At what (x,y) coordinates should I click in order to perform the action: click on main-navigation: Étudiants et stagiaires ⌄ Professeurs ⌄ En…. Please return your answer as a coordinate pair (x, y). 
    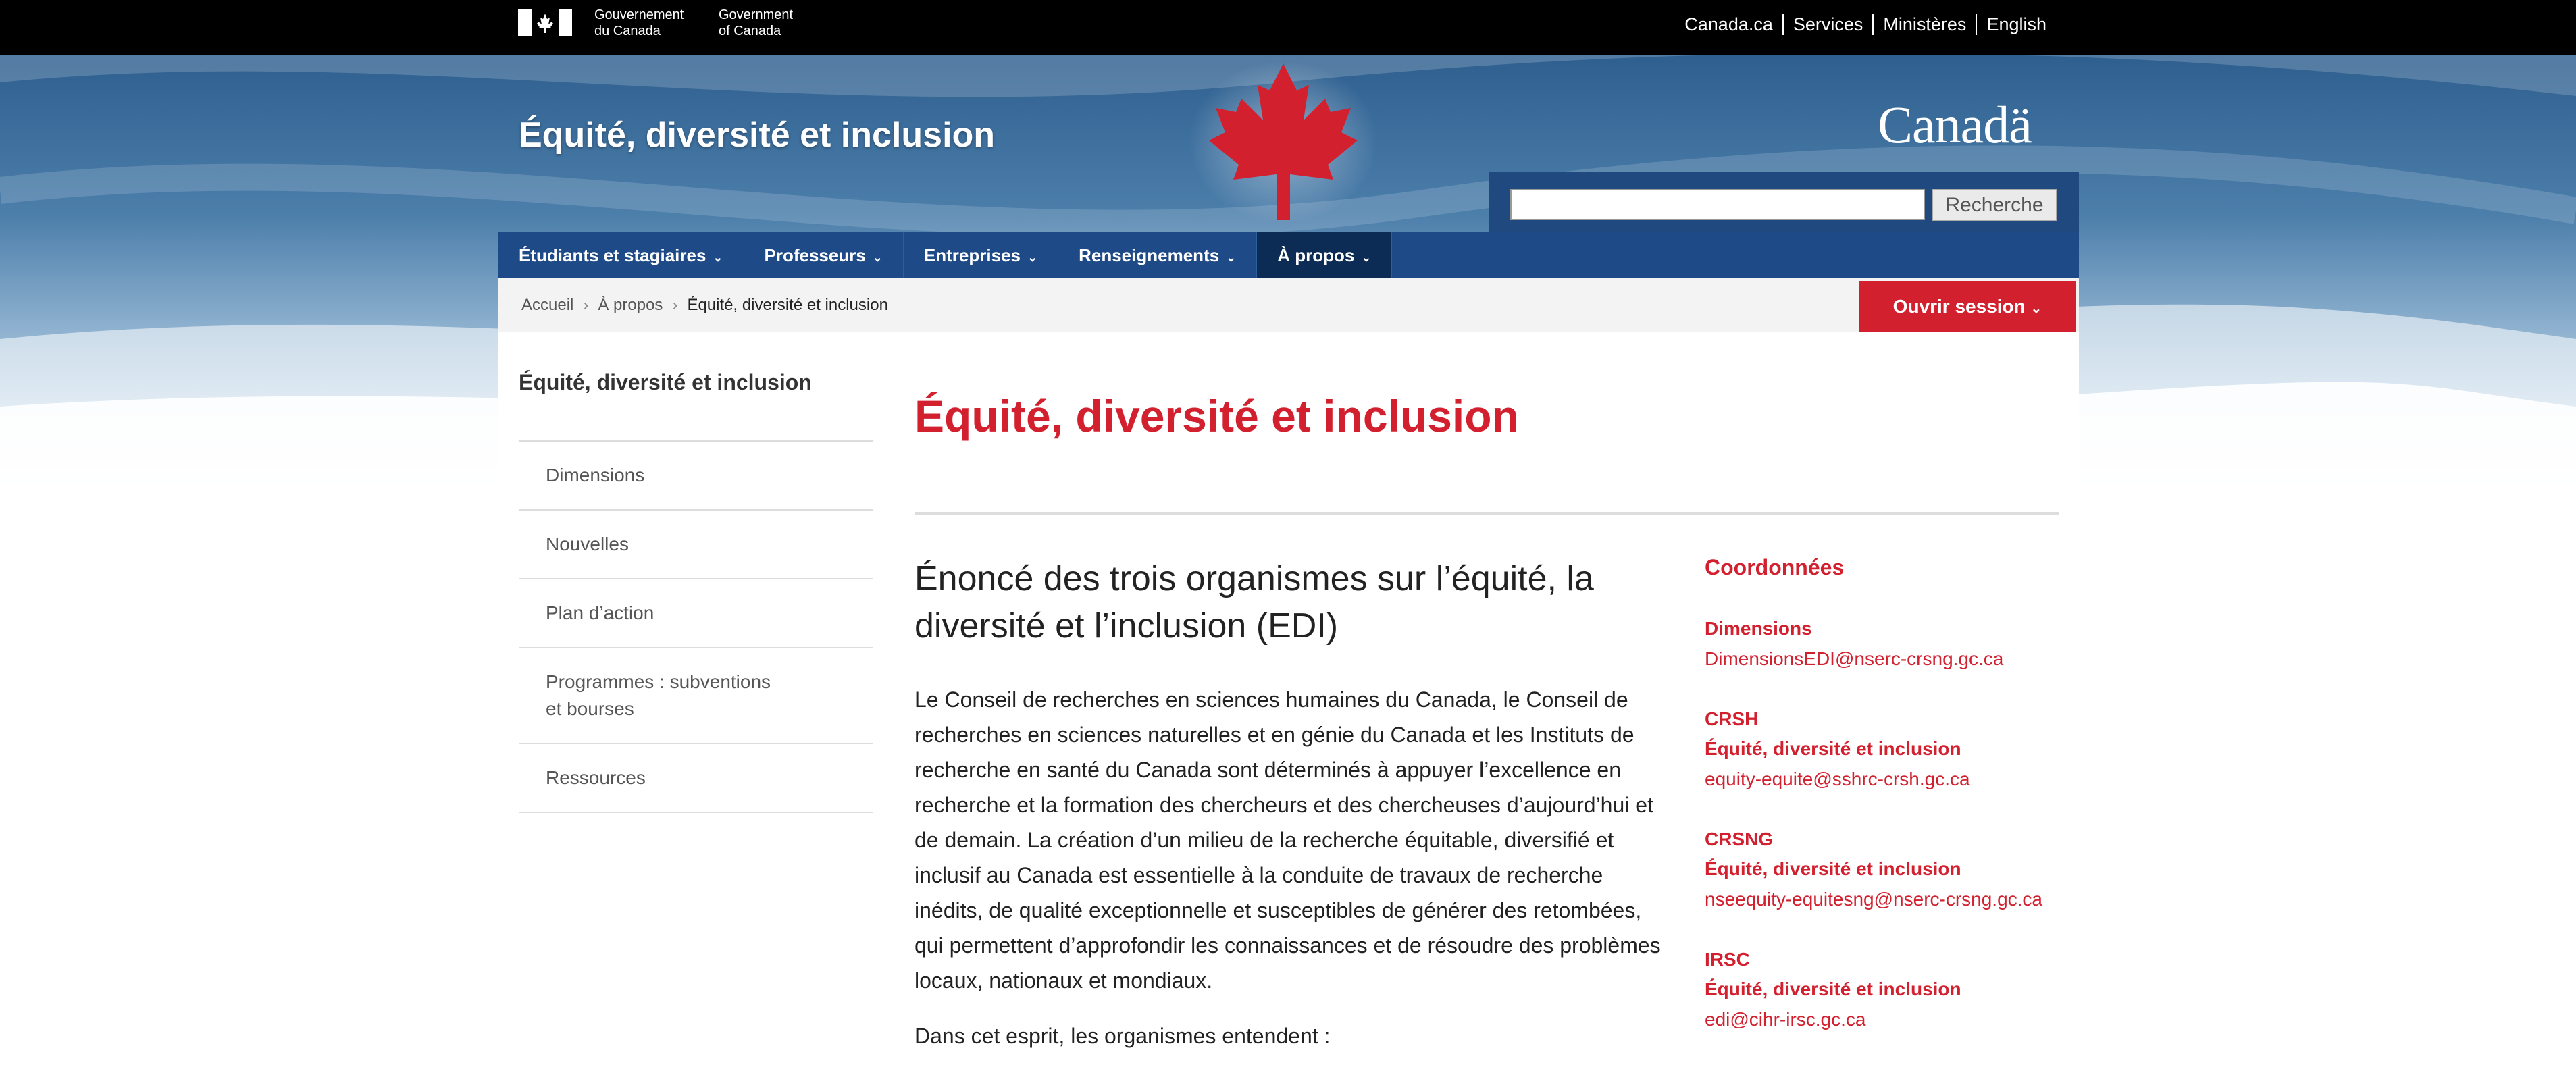
    Looking at the image, I should click on (1288, 255).